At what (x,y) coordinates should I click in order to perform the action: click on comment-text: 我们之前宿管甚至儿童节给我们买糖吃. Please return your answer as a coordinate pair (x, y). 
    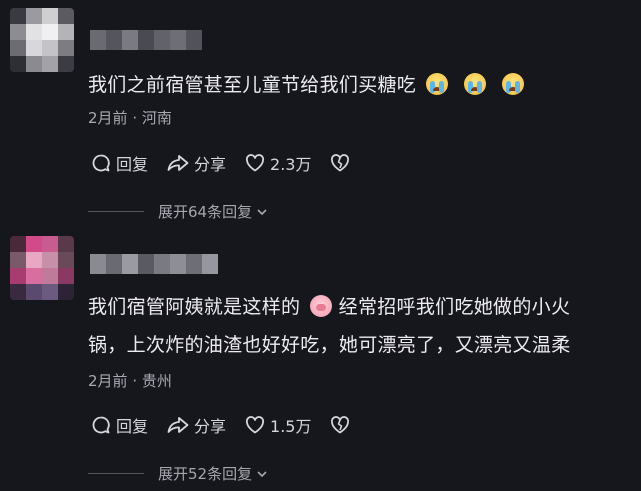
    Looking at the image, I should click on (360, 85).